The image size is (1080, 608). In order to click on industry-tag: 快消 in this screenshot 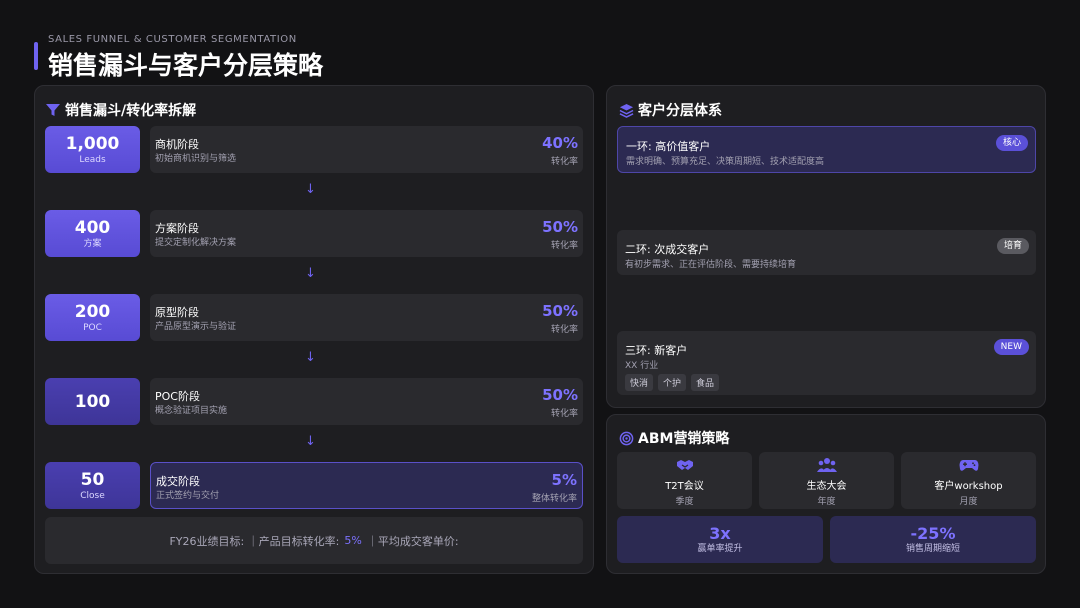, I will do `click(639, 382)`.